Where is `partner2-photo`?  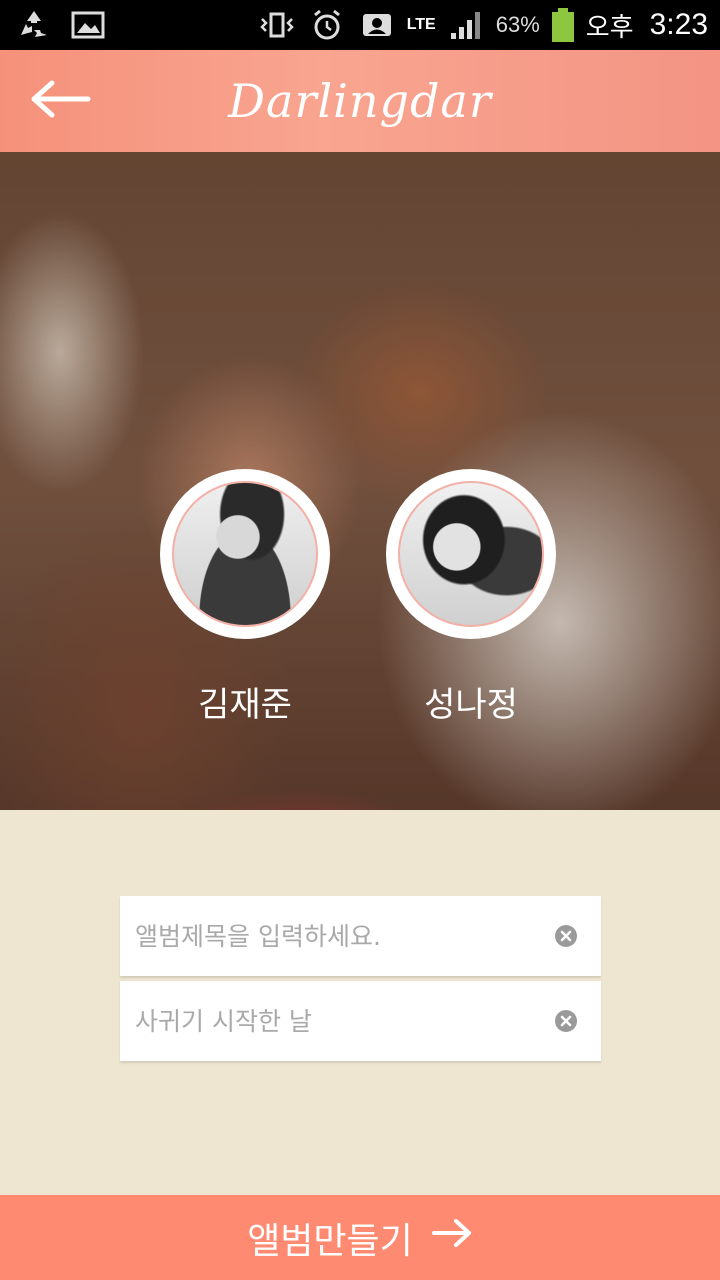 partner2-photo is located at coordinates (471, 554).